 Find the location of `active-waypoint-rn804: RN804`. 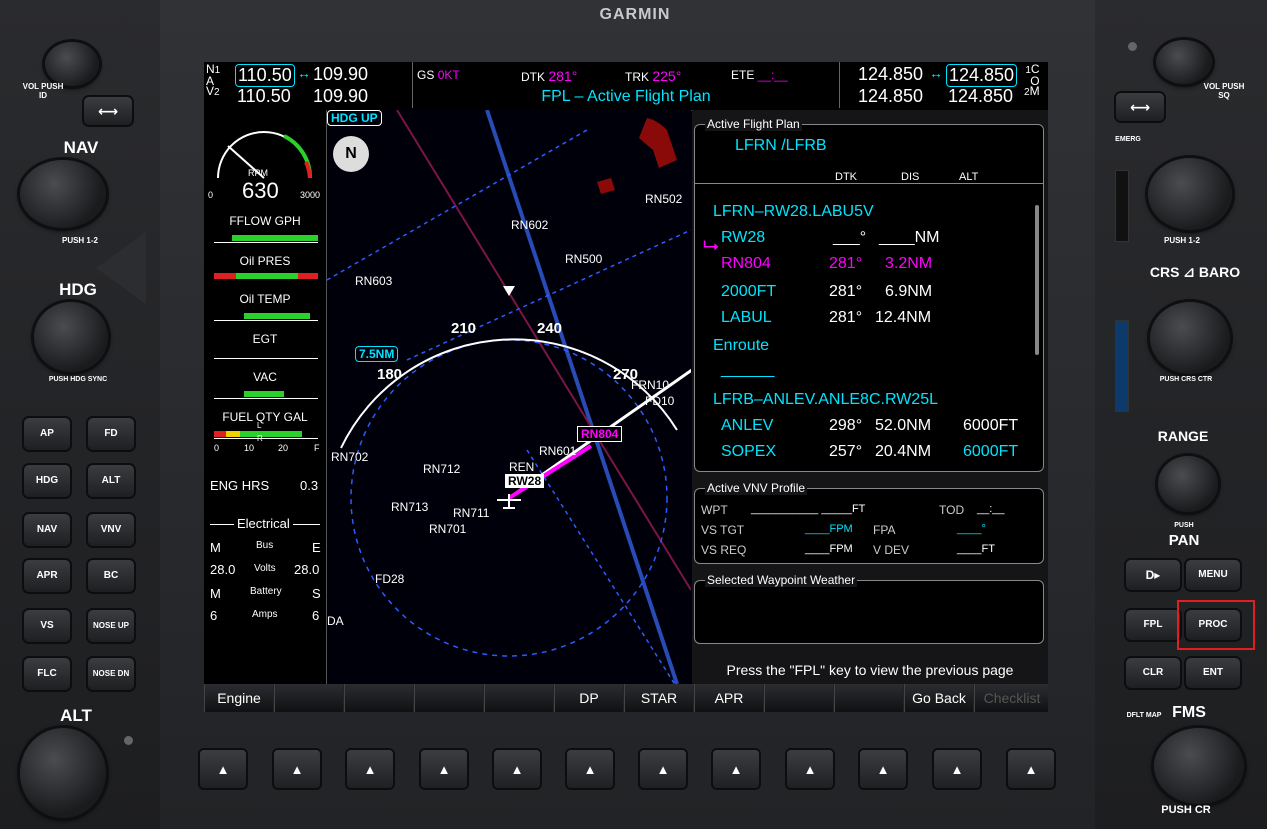

active-waypoint-rn804: RN804 is located at coordinates (600, 434).